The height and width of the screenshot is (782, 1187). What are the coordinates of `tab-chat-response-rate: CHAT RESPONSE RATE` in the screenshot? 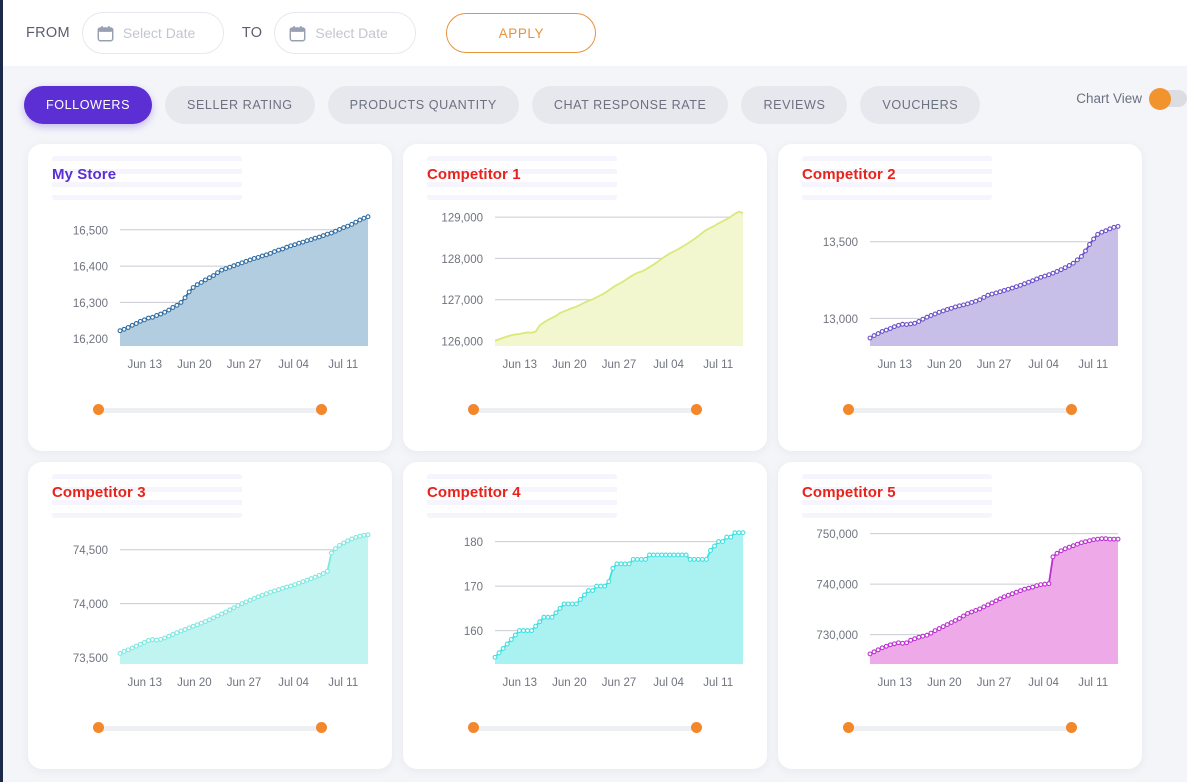 It's located at (630, 105).